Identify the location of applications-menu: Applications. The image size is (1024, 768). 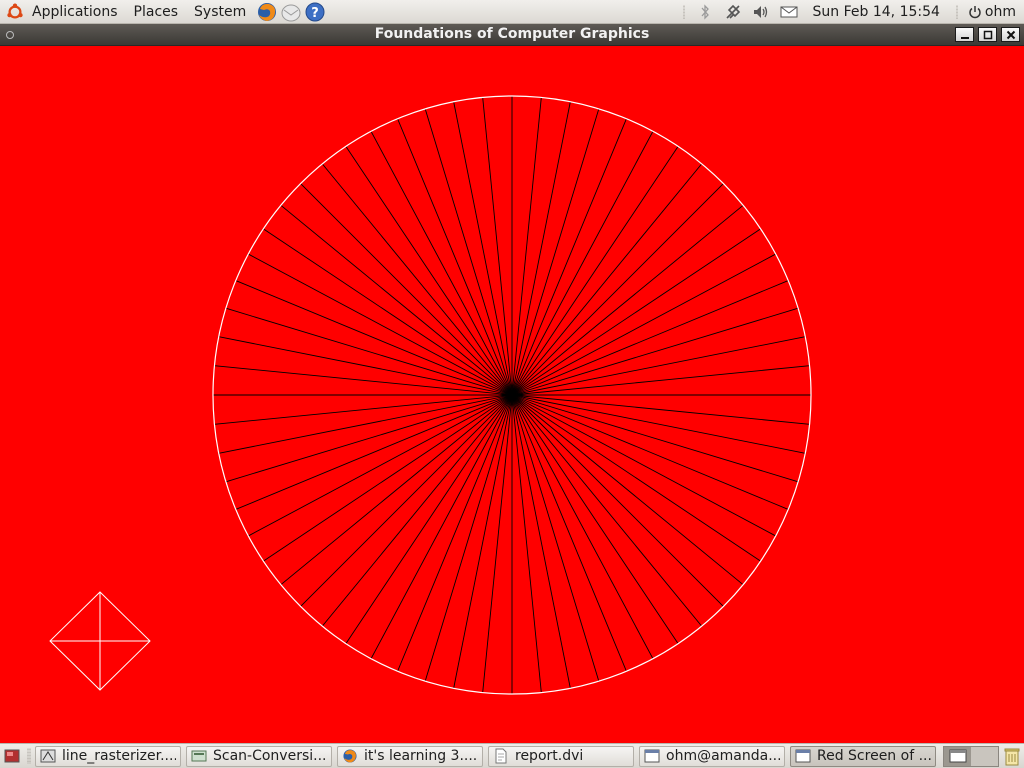
(75, 12).